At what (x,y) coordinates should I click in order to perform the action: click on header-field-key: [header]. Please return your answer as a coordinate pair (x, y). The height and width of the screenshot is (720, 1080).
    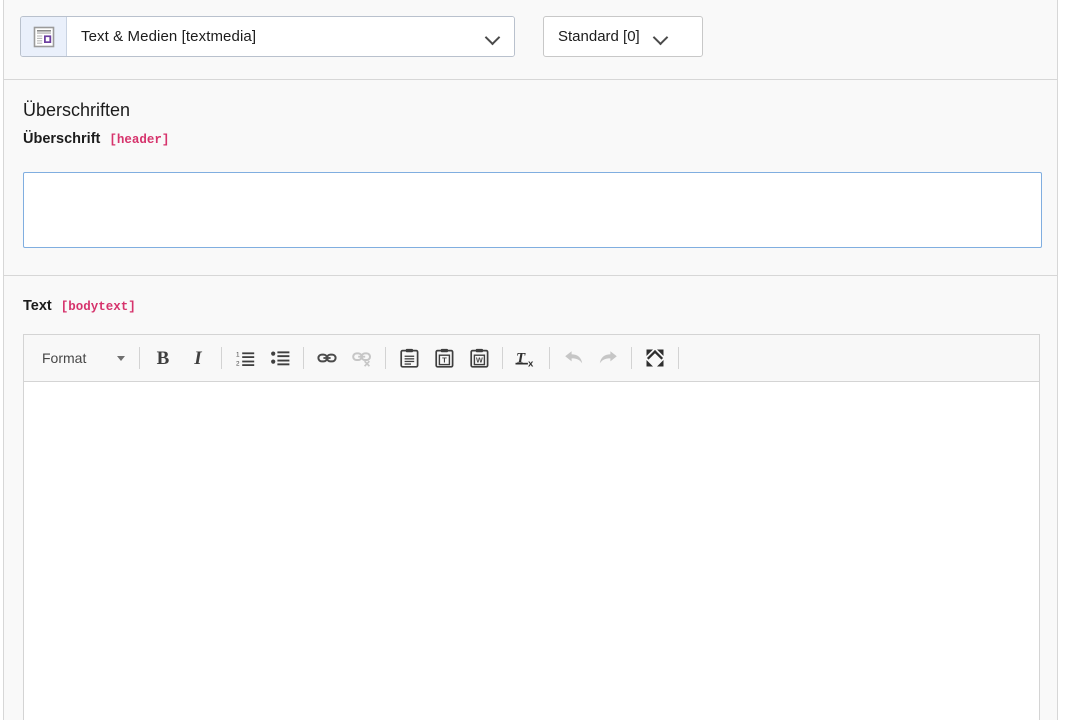
    Looking at the image, I should click on (139, 139).